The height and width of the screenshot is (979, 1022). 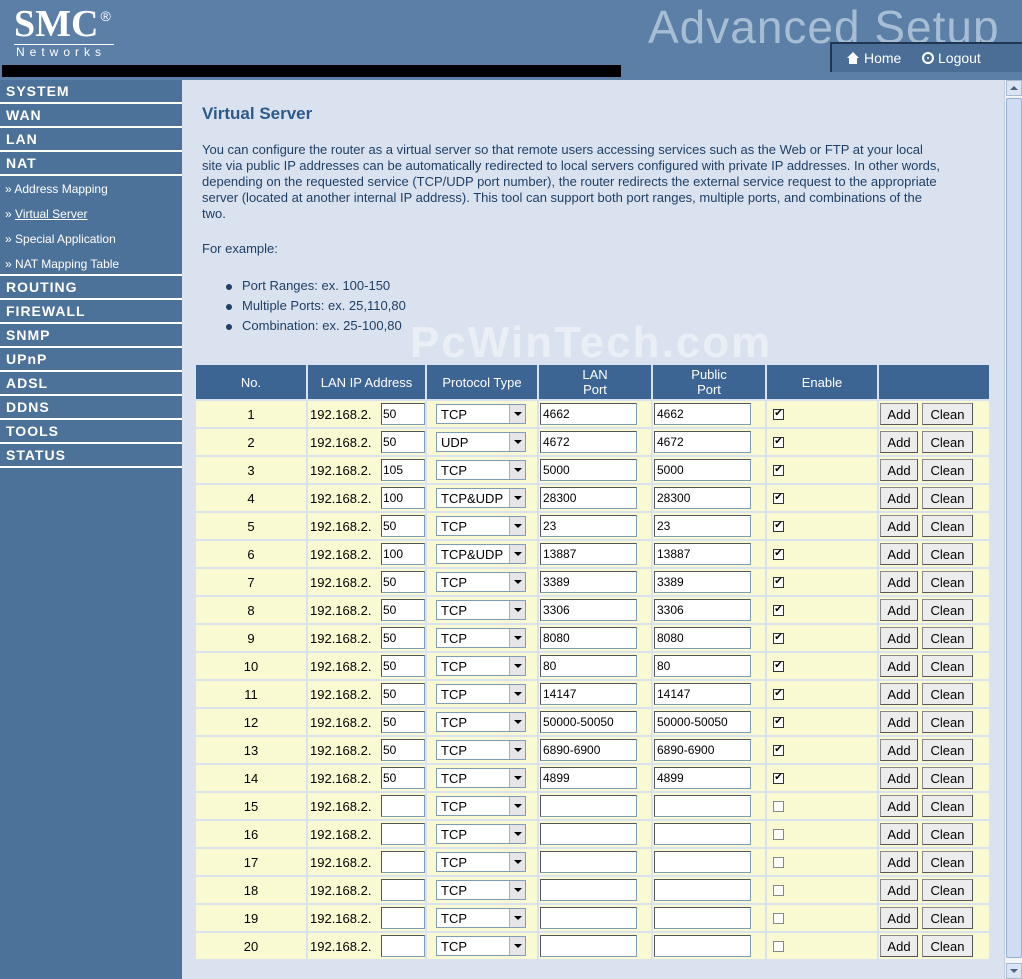 I want to click on sidebar-item-status: STATUS, so click(x=91, y=456).